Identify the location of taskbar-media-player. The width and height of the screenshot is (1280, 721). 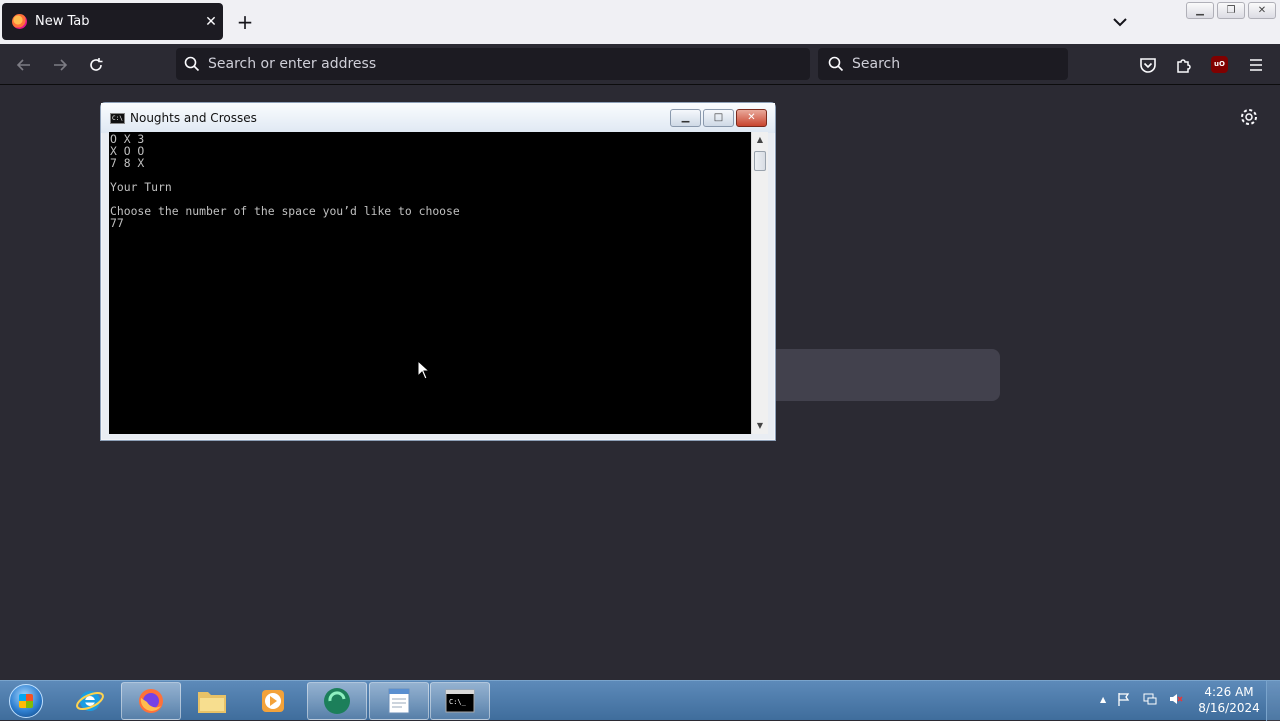
(273, 701).